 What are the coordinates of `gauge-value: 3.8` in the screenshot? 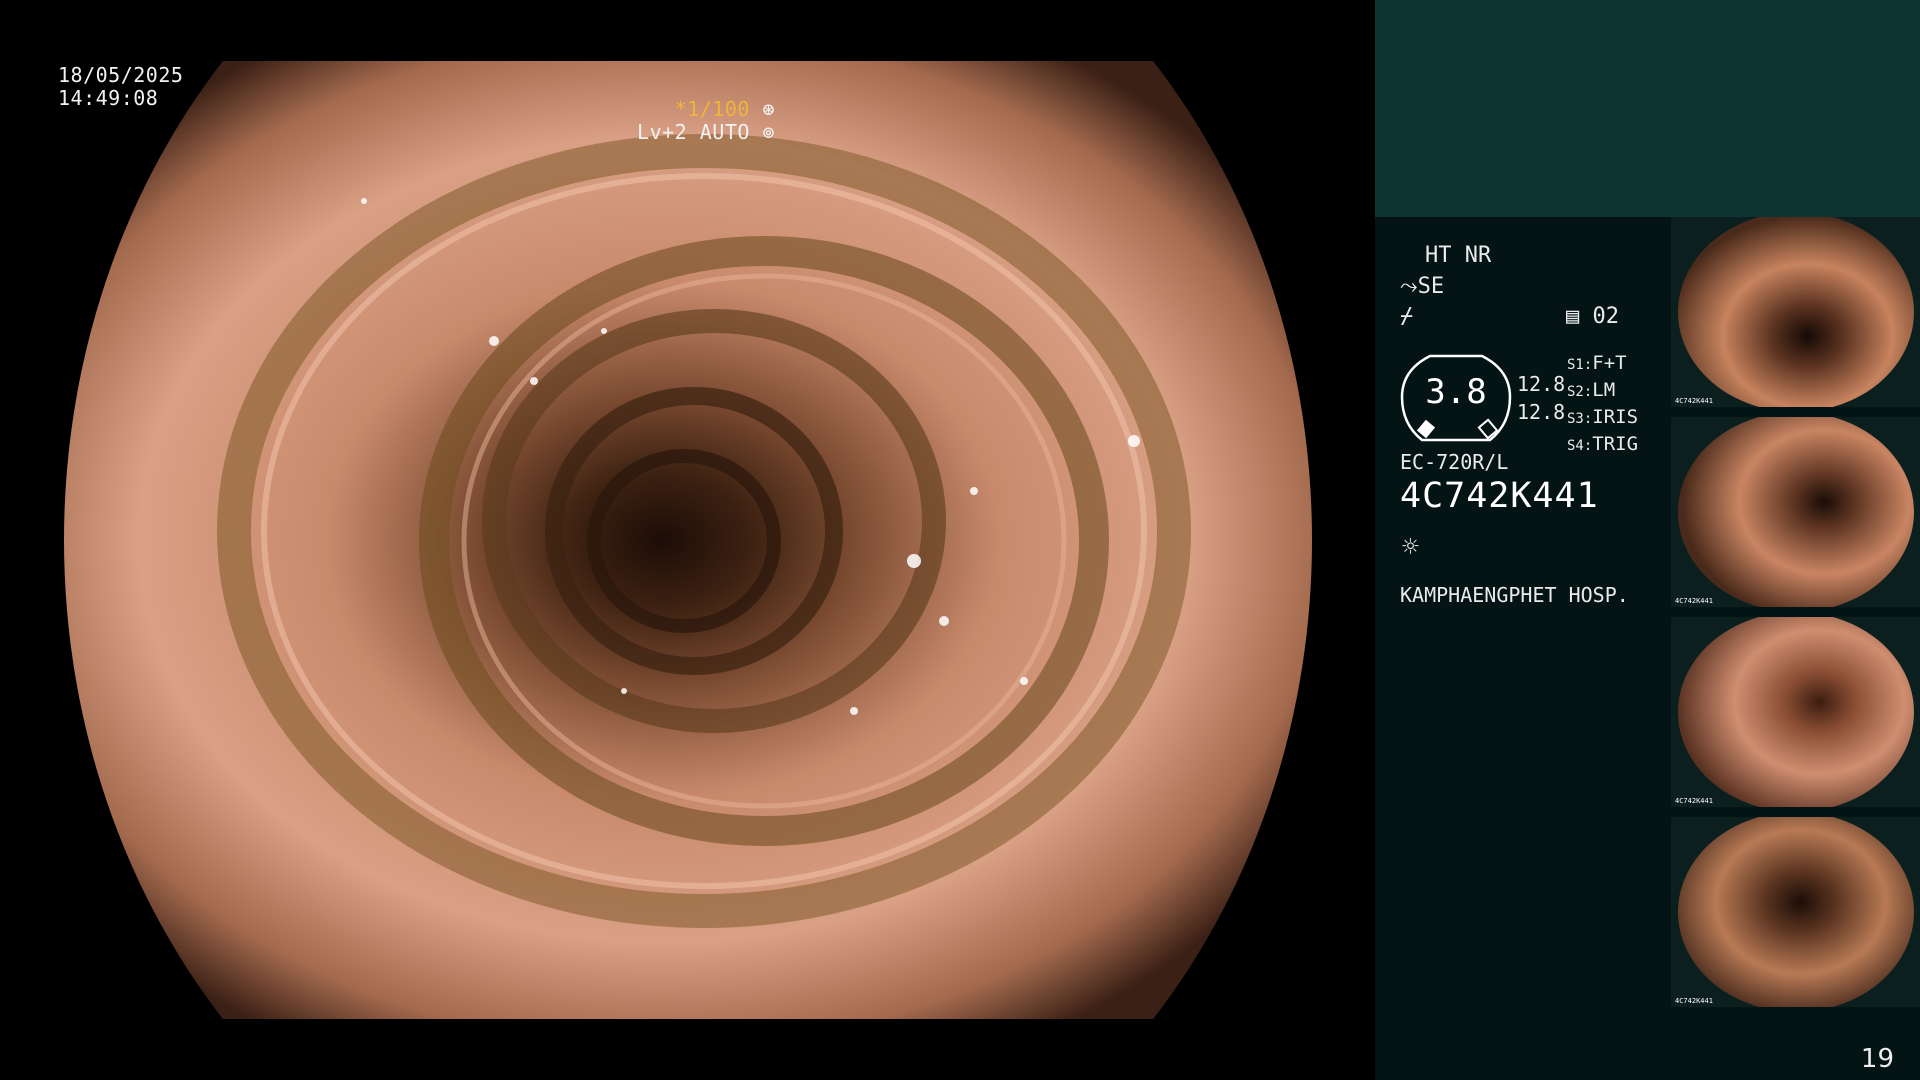 It's located at (1456, 392).